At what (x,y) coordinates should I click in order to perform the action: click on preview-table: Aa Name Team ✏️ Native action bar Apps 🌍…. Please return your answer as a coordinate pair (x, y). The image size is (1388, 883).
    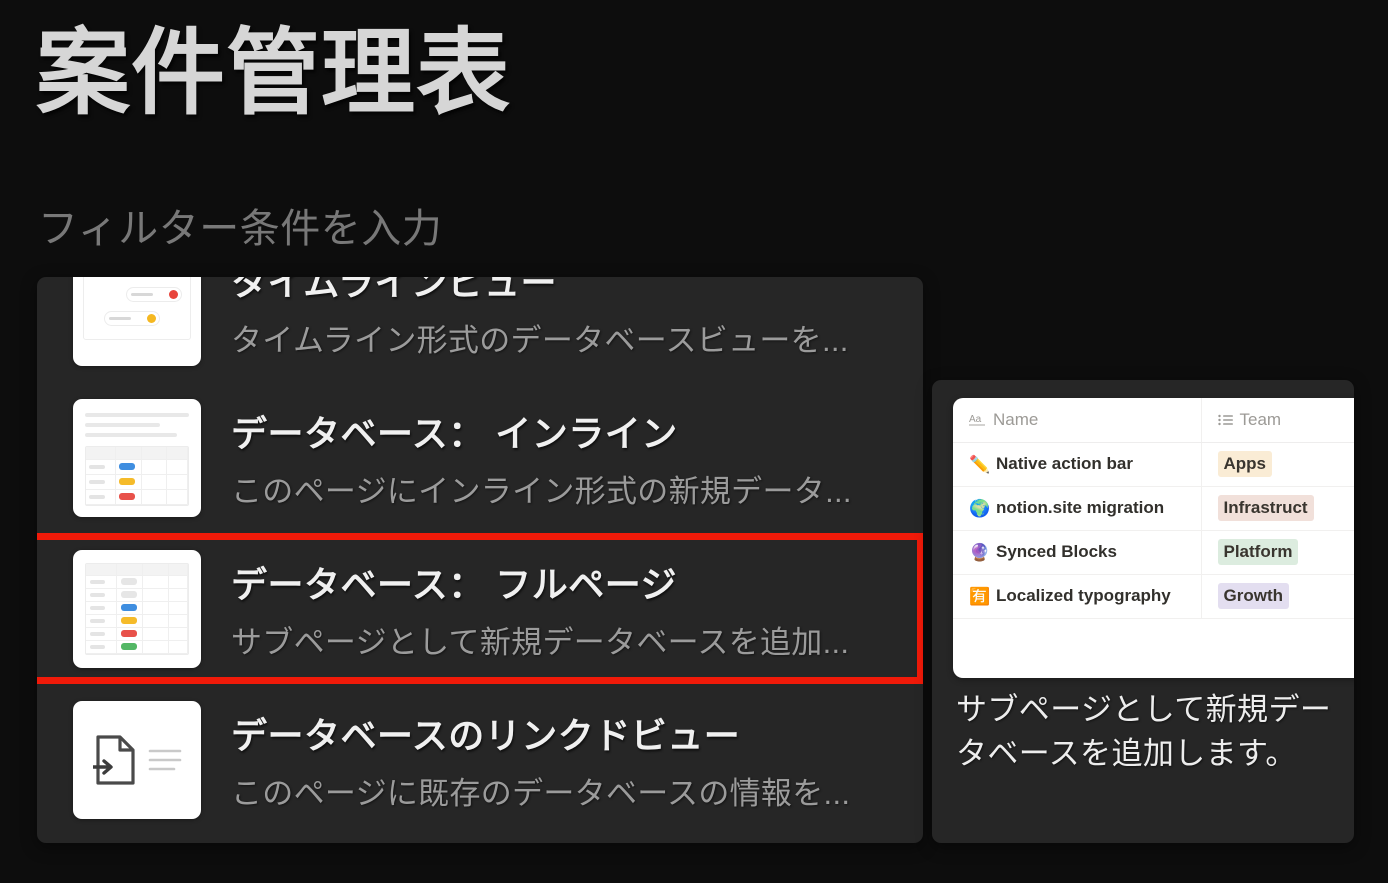
    Looking at the image, I should click on (1153, 508).